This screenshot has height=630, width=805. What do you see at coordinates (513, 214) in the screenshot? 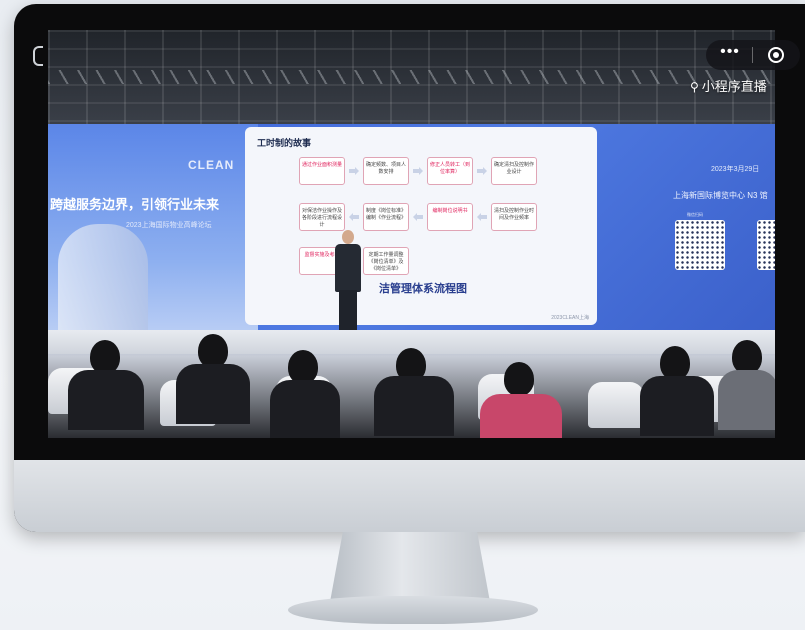
I see `flow-box-text: 清扫及控制作业时间及作业频率` at bounding box center [513, 214].